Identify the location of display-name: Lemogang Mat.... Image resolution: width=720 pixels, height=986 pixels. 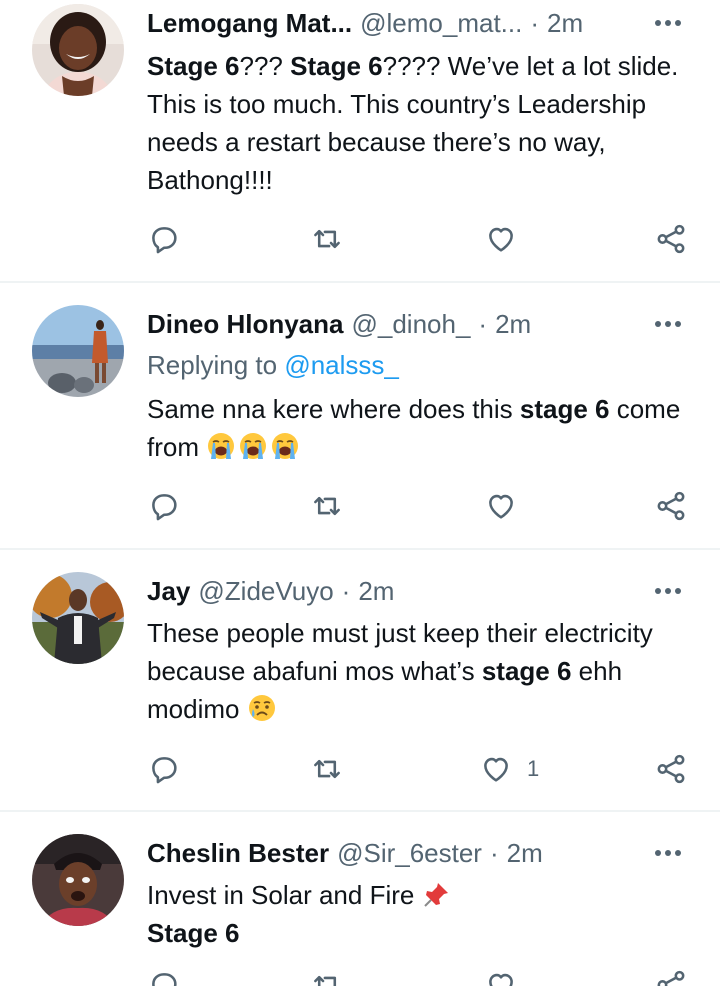
(249, 23).